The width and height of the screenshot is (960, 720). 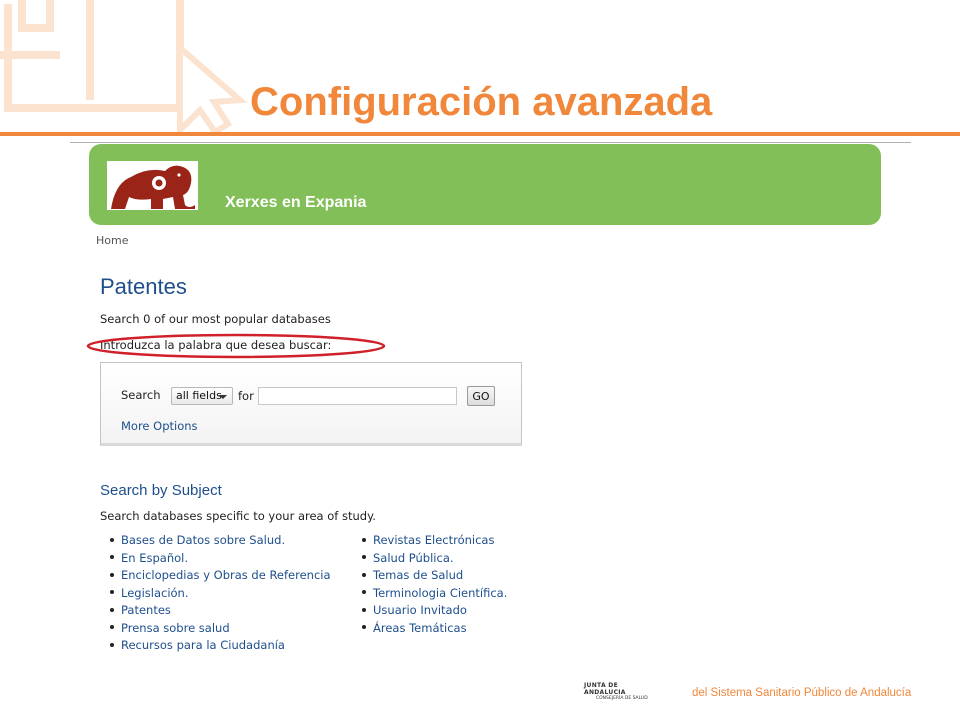 What do you see at coordinates (155, 593) in the screenshot?
I see `subject-link: Legislación.` at bounding box center [155, 593].